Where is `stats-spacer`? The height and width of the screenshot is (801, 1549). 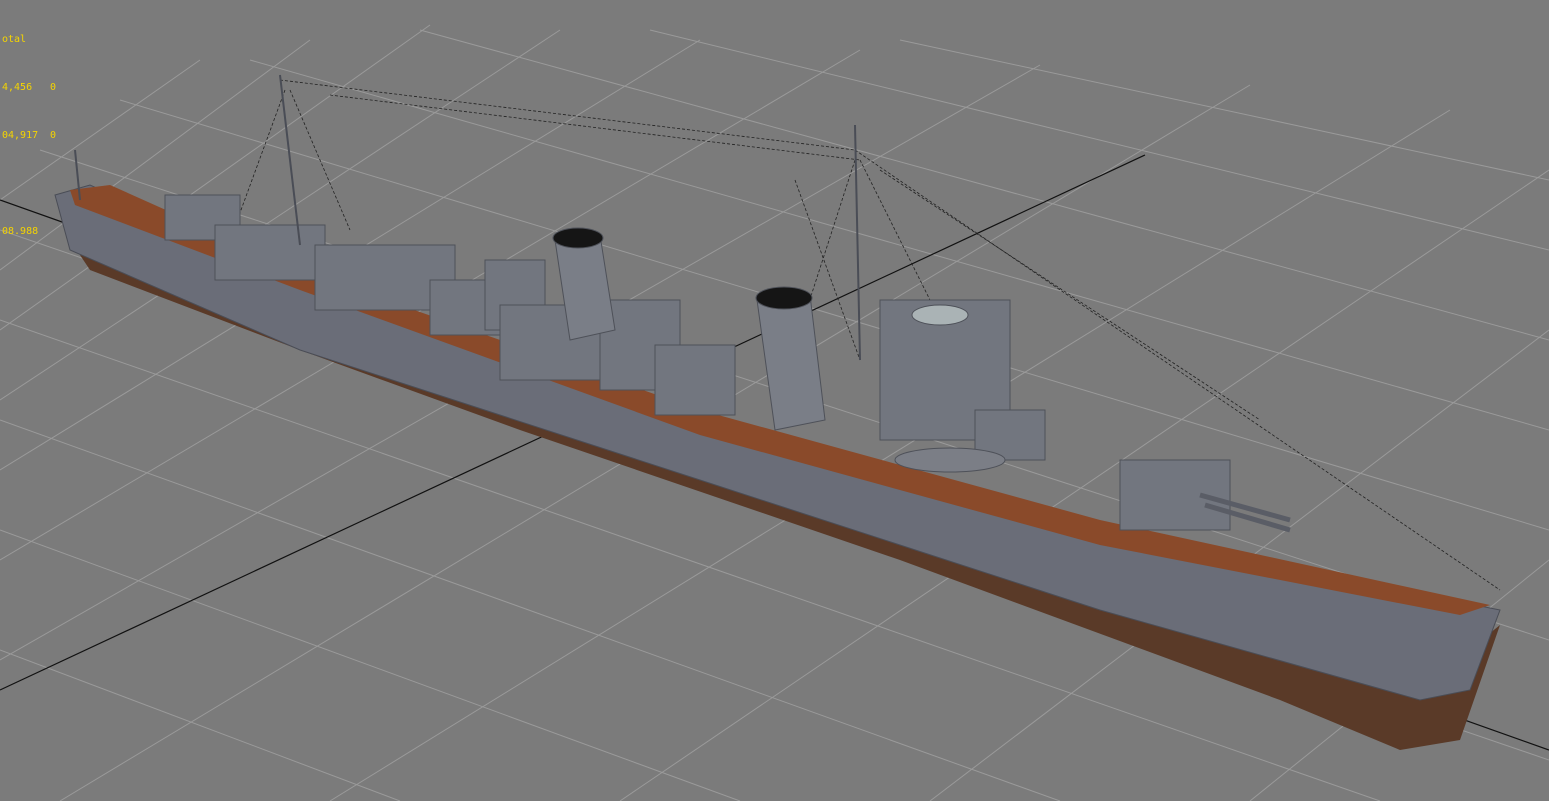 stats-spacer is located at coordinates (20, 184).